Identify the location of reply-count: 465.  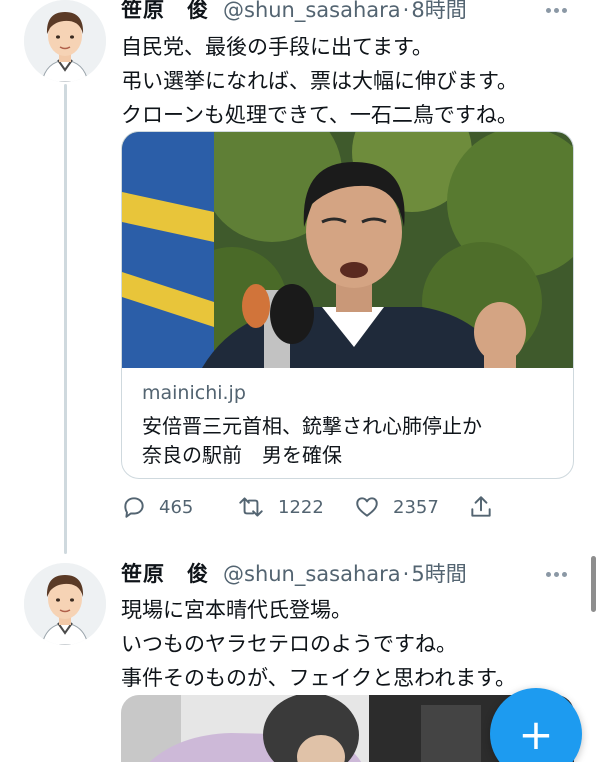
(176, 507).